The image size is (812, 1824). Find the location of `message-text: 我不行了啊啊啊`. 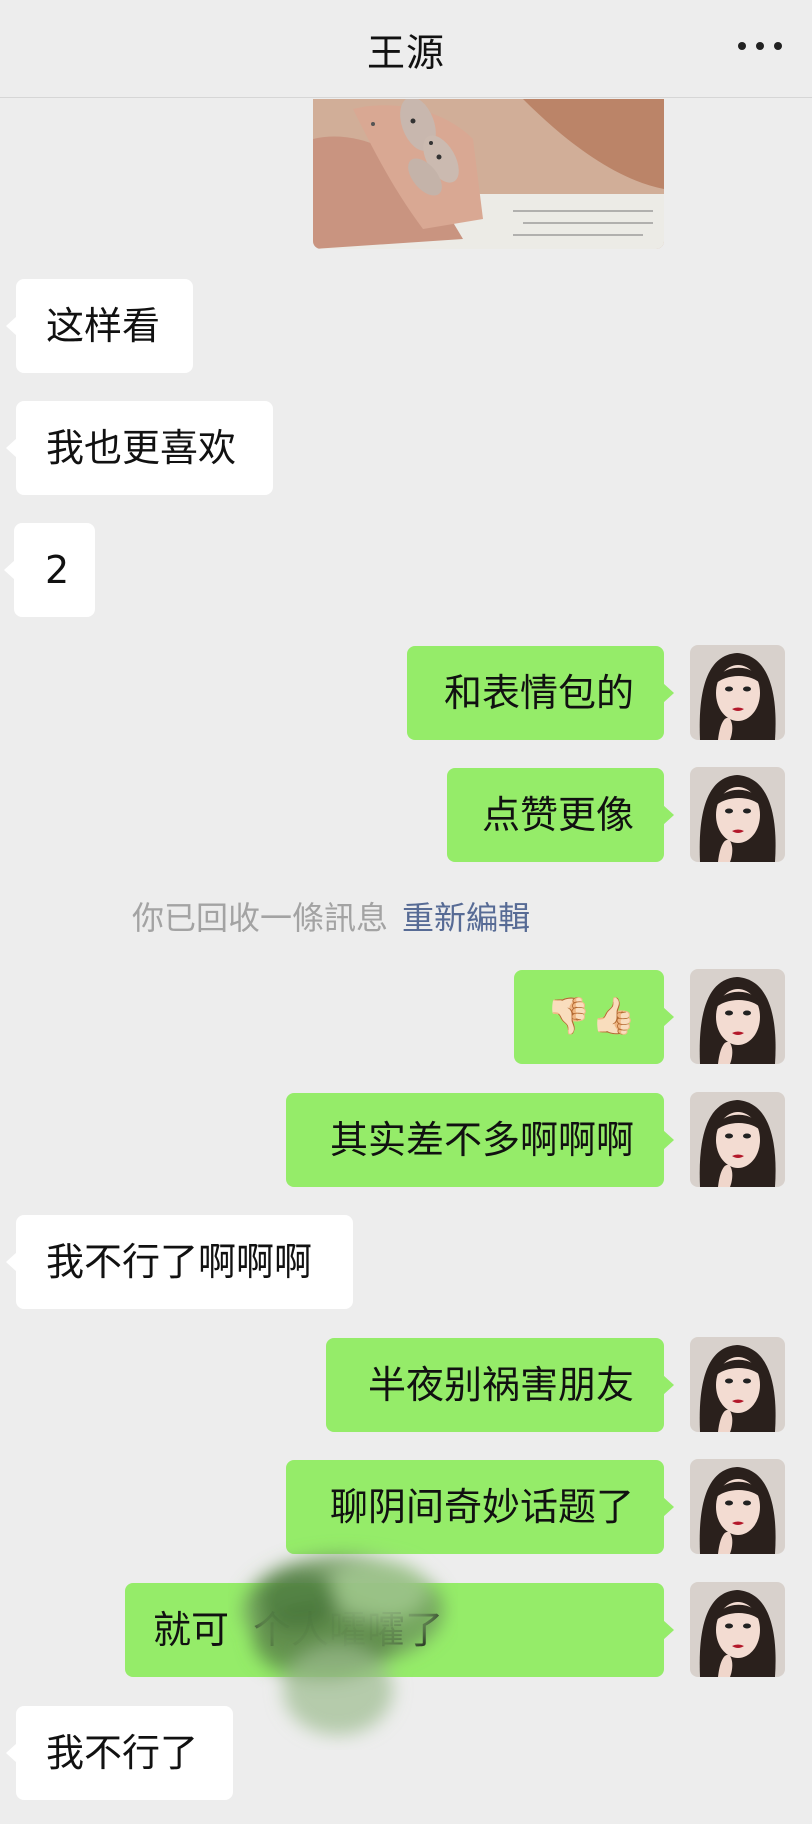

message-text: 我不行了啊啊啊 is located at coordinates (179, 1262).